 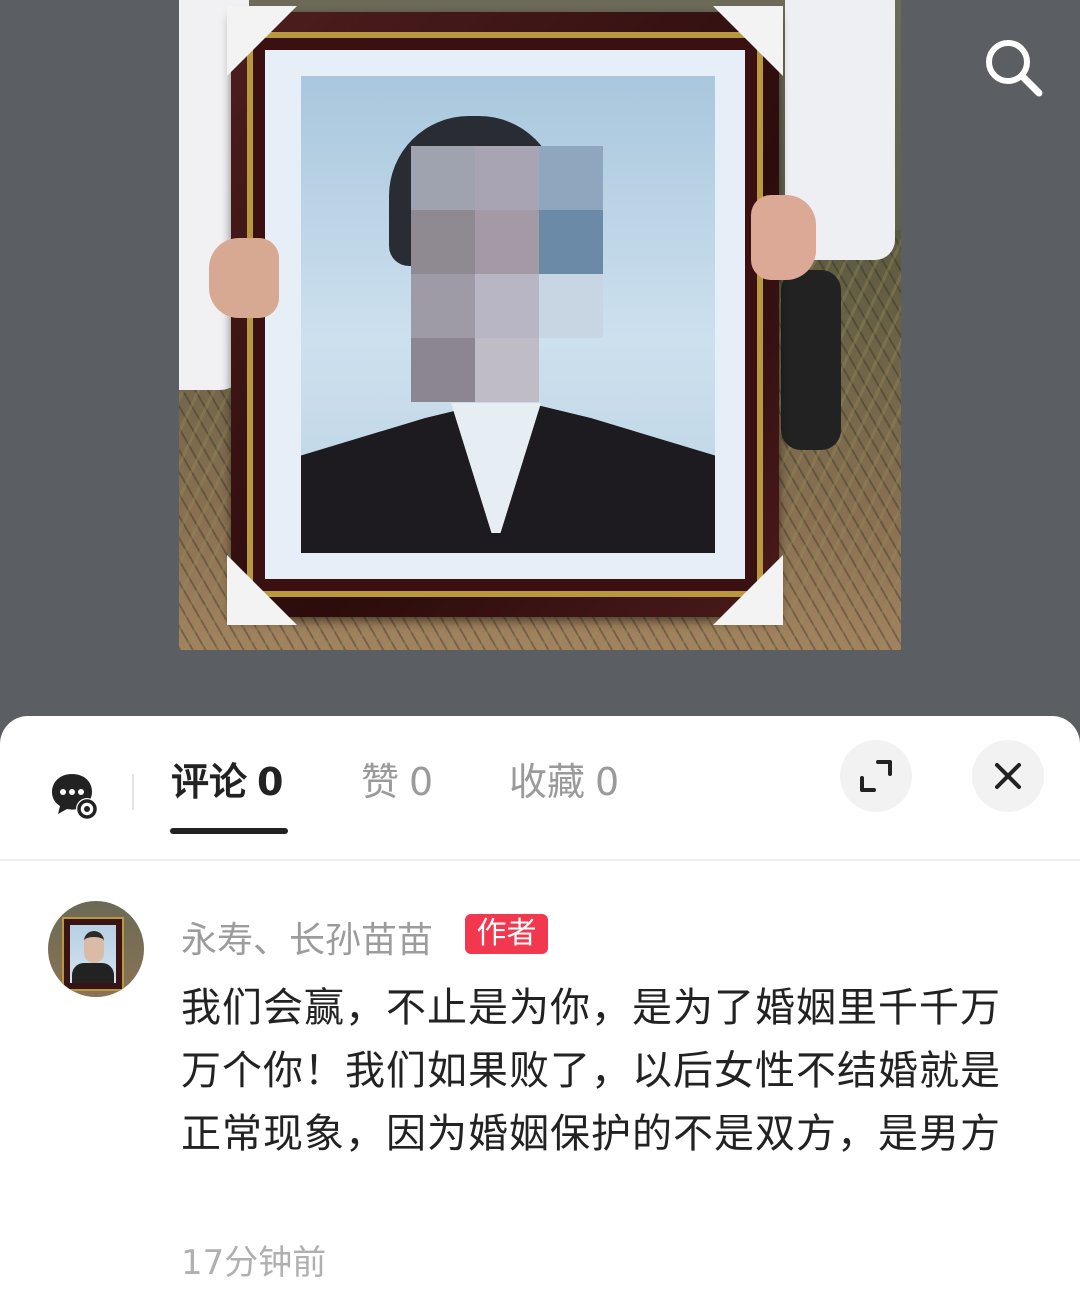 I want to click on blurred-portrait, so click(x=508, y=314).